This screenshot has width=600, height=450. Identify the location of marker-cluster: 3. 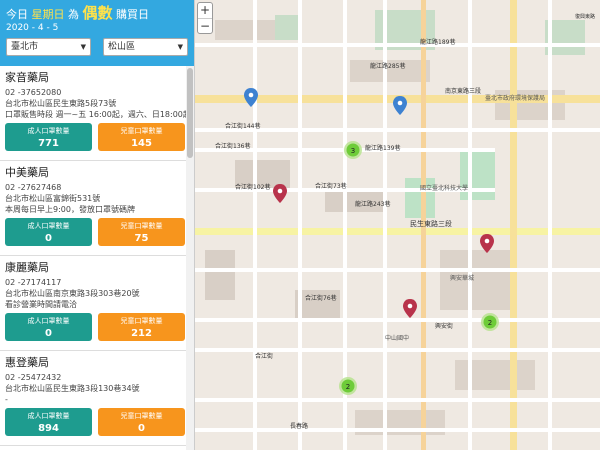
(353, 150).